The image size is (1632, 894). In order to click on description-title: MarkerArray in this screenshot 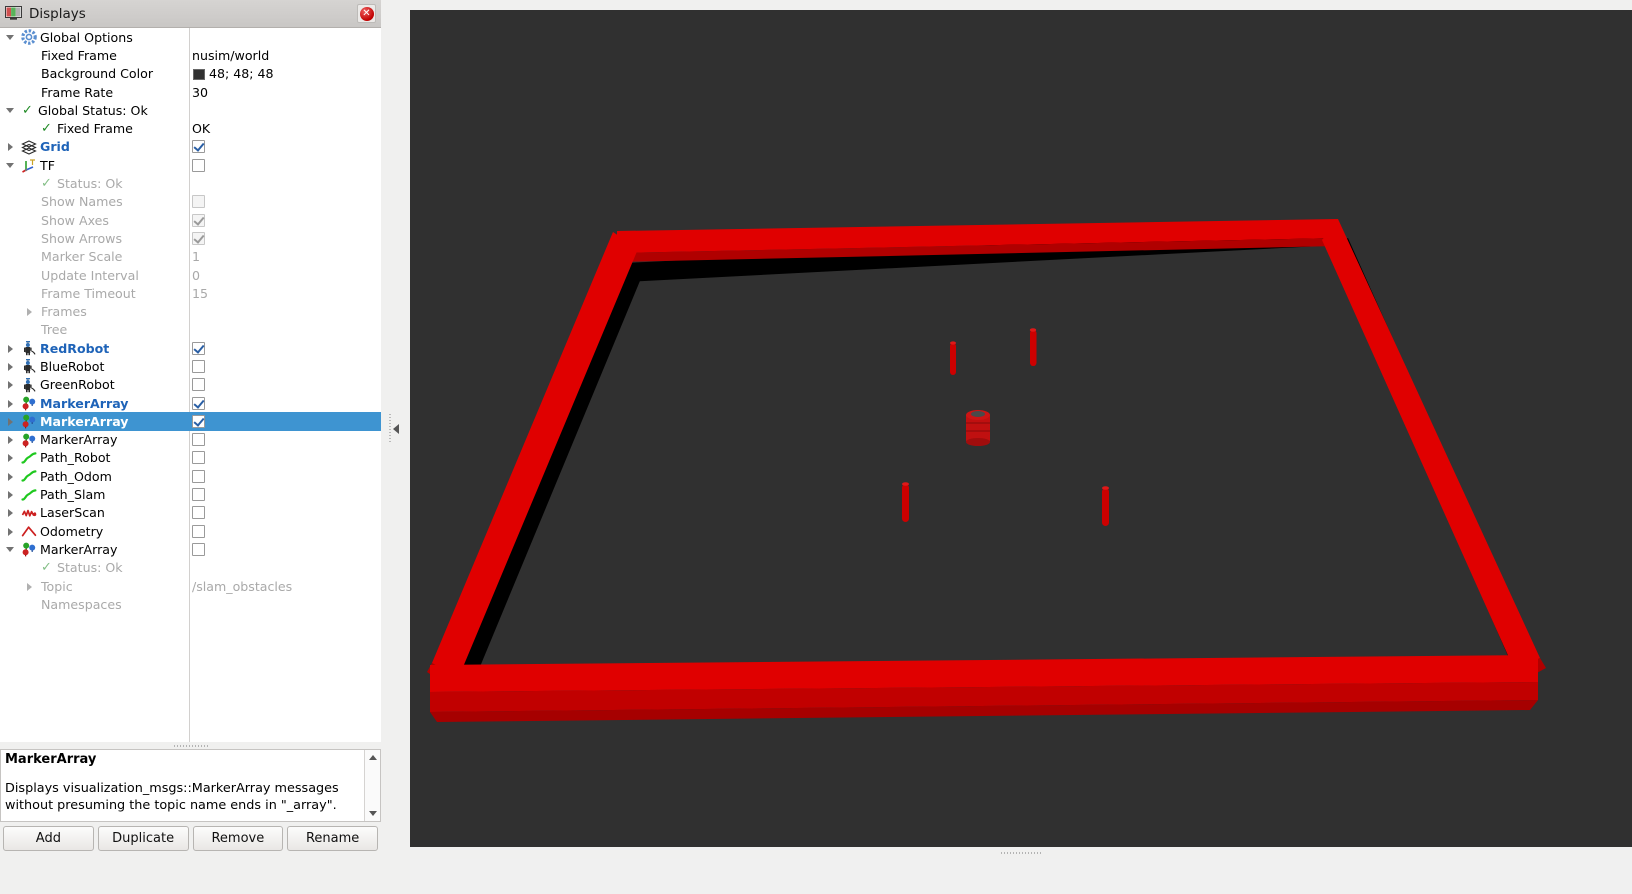, I will do `click(51, 759)`.